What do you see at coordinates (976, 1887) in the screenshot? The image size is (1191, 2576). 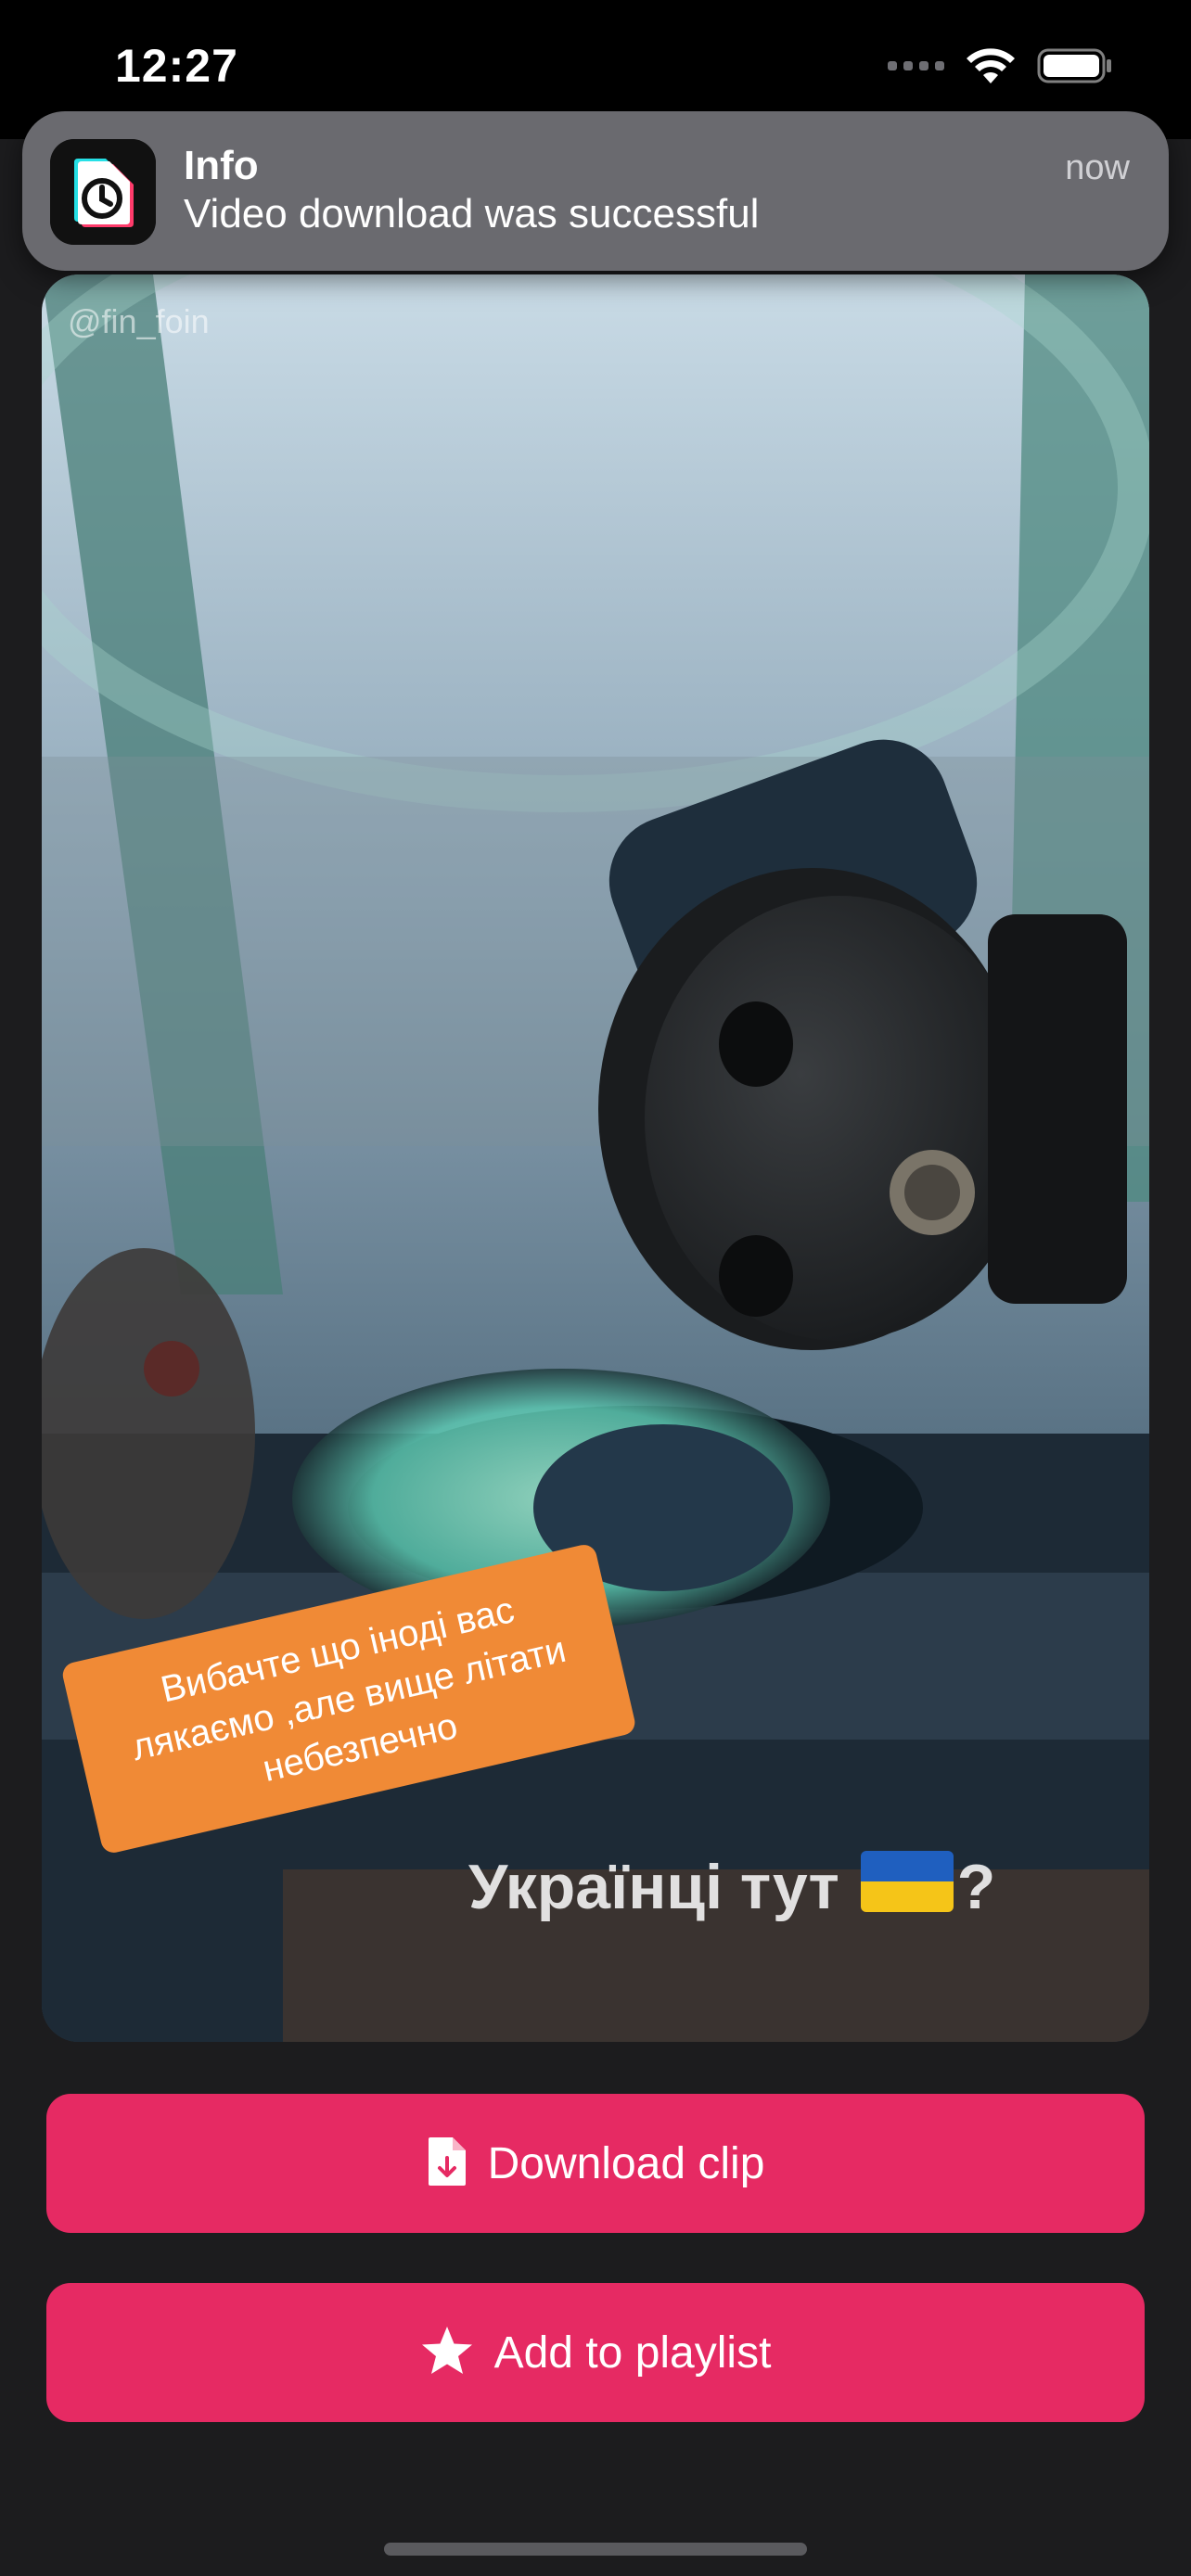 I see `overlay-suffix: ?` at bounding box center [976, 1887].